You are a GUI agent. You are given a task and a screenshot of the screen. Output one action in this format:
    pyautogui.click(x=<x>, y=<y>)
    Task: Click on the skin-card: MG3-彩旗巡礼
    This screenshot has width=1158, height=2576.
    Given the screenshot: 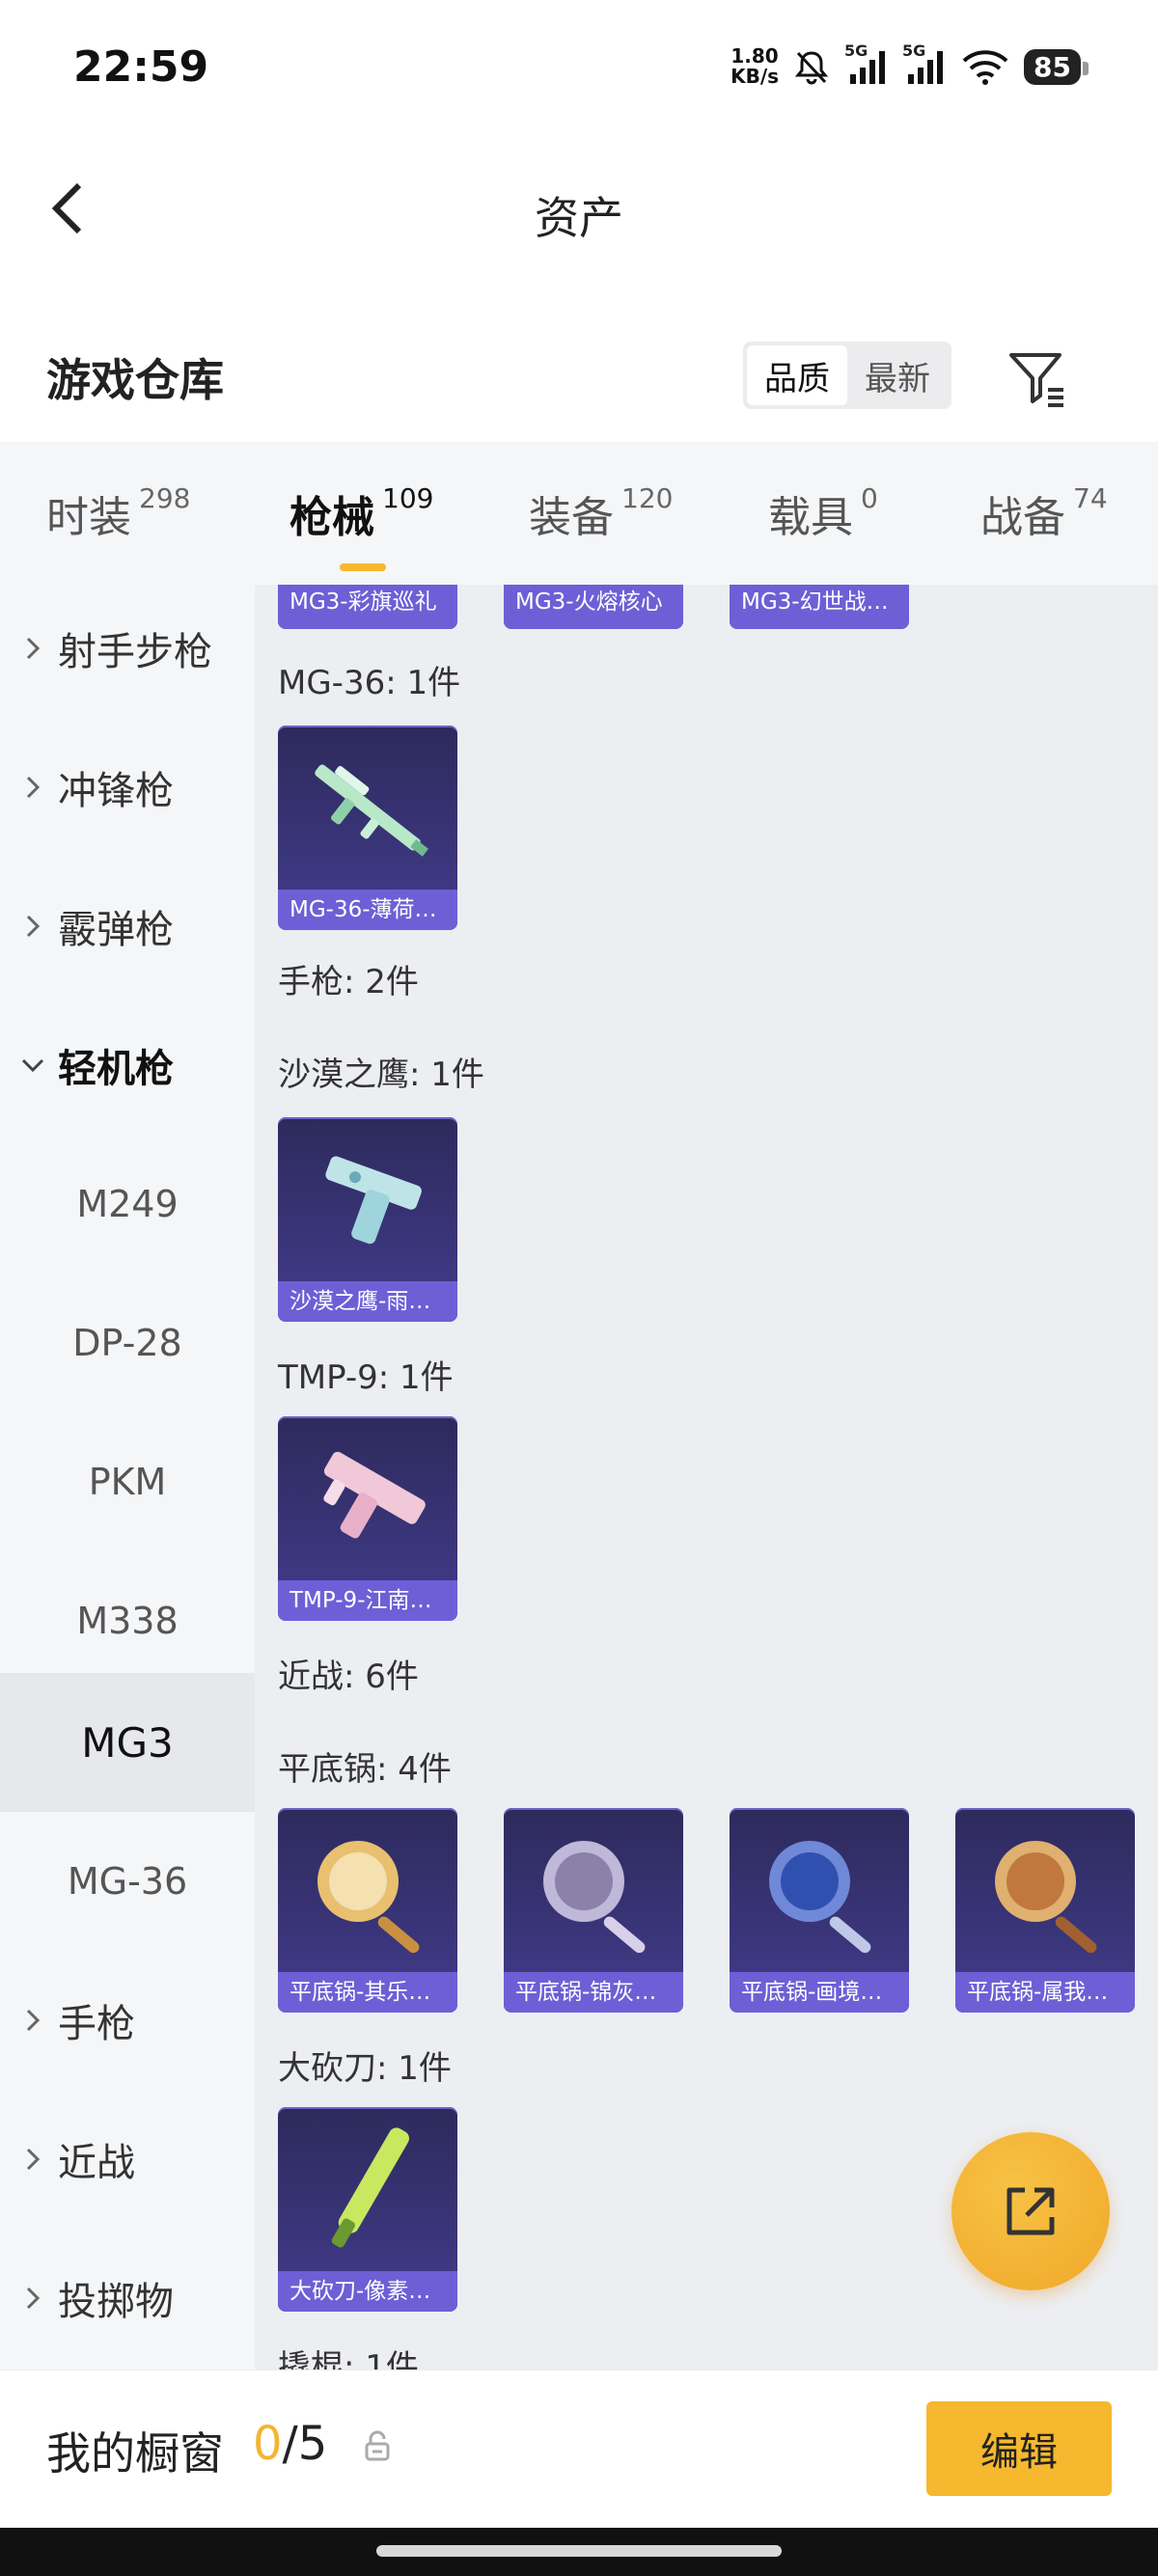 What is the action you would take?
    pyautogui.click(x=367, y=607)
    